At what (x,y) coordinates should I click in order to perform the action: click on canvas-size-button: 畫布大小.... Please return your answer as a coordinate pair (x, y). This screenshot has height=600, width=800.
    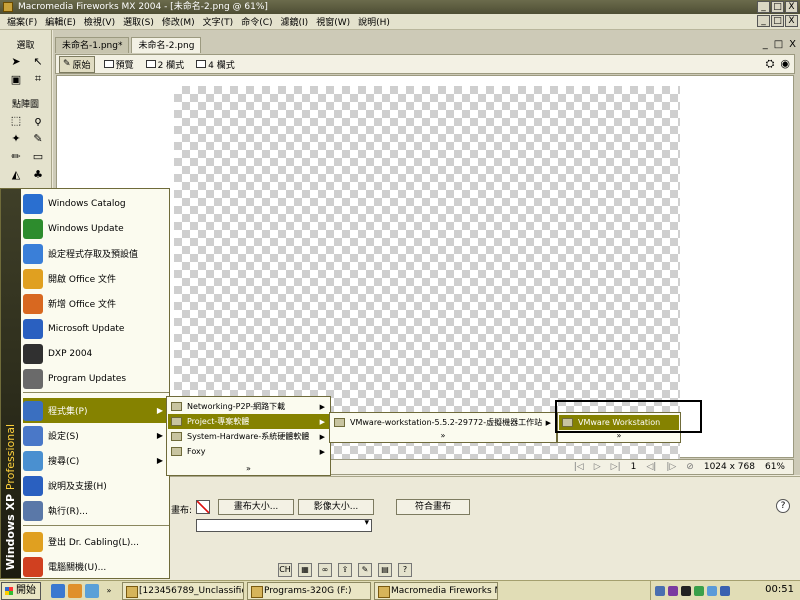
    Looking at the image, I should click on (256, 507).